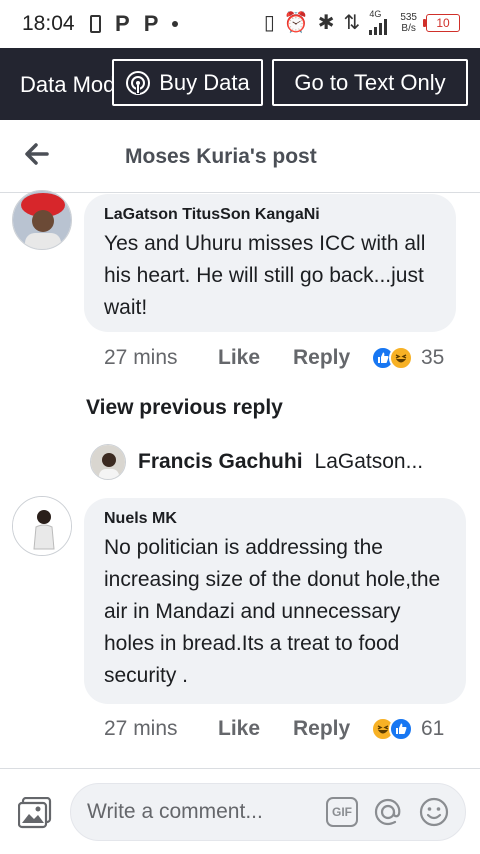 This screenshot has width=480, height=854. I want to click on data-mode-bar: Data Mode Buy Data Go to Text Only, so click(240, 84).